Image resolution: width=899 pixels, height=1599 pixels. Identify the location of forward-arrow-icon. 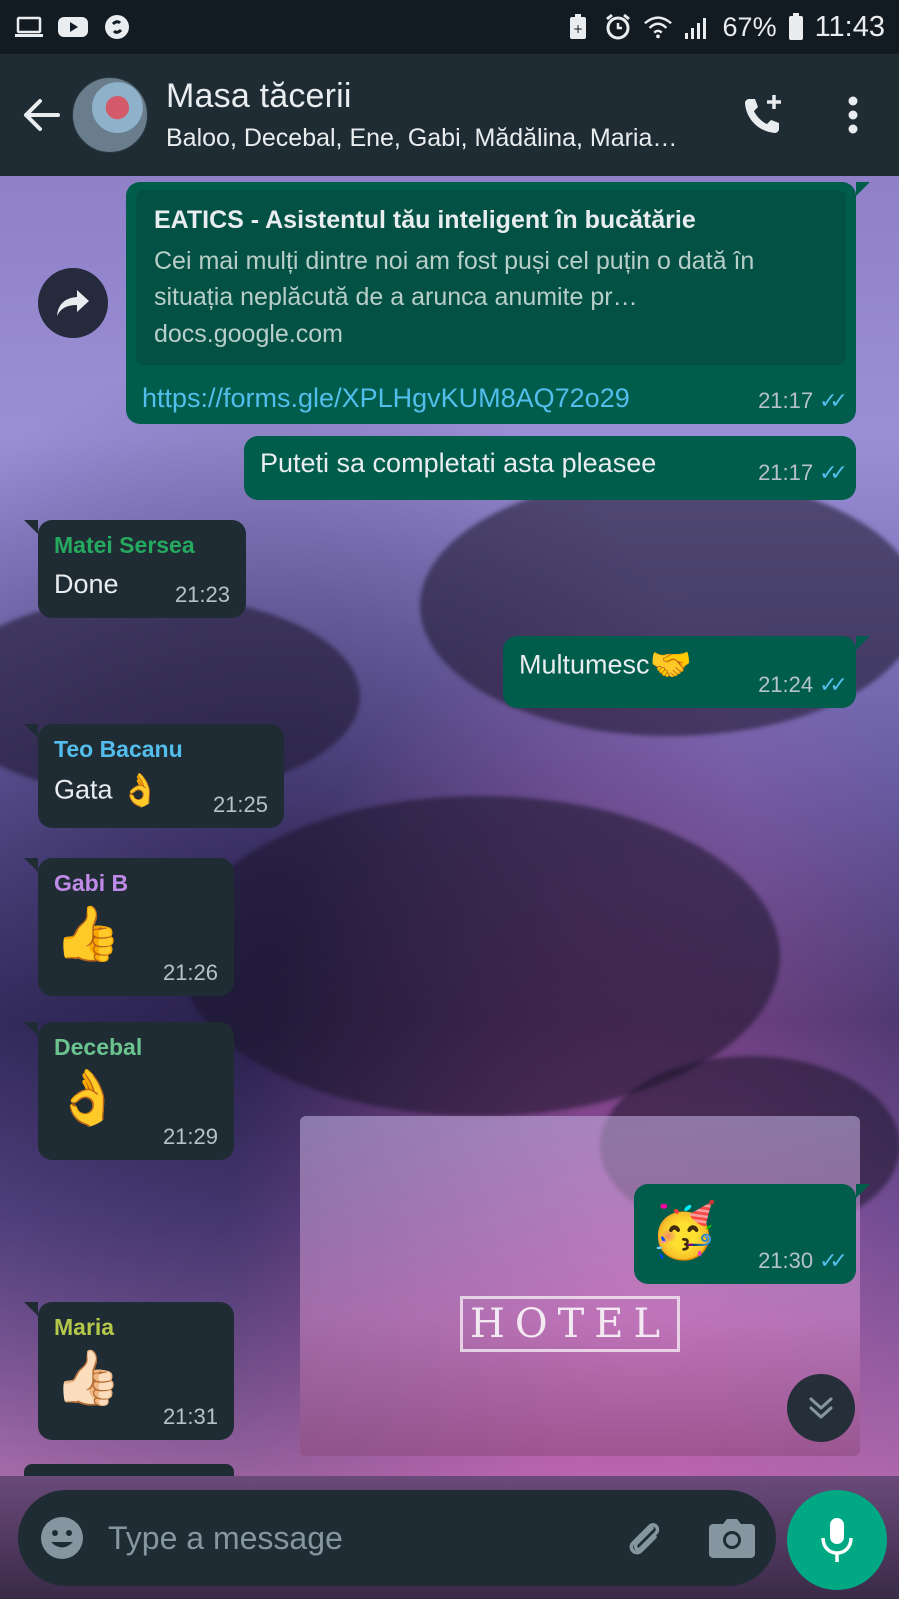
(73, 303).